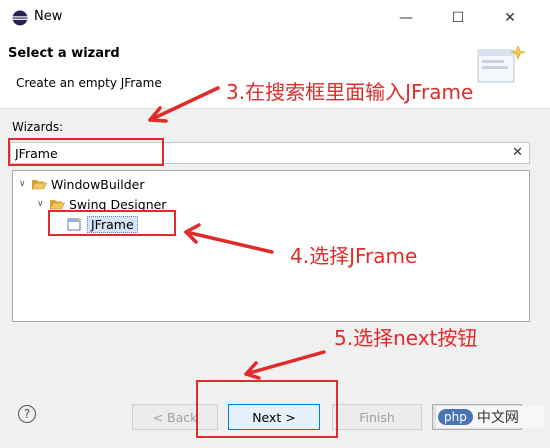 The image size is (550, 448). Describe the element at coordinates (377, 417) in the screenshot. I see `finish-button: Finish` at that location.